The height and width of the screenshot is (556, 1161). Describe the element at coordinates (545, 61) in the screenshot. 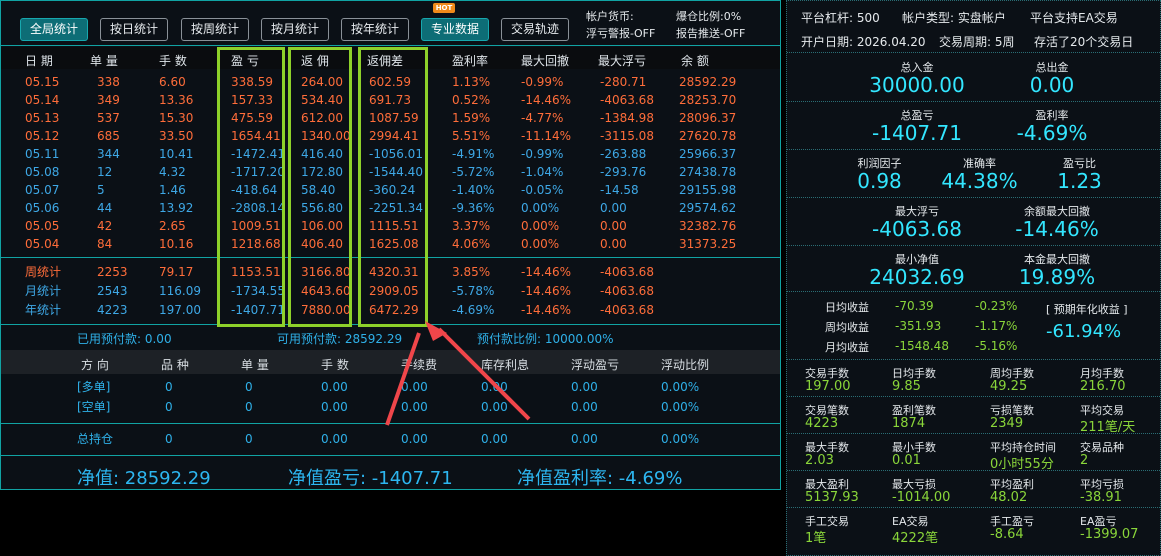

I see `col-max-drawdown: 最大回撤` at that location.